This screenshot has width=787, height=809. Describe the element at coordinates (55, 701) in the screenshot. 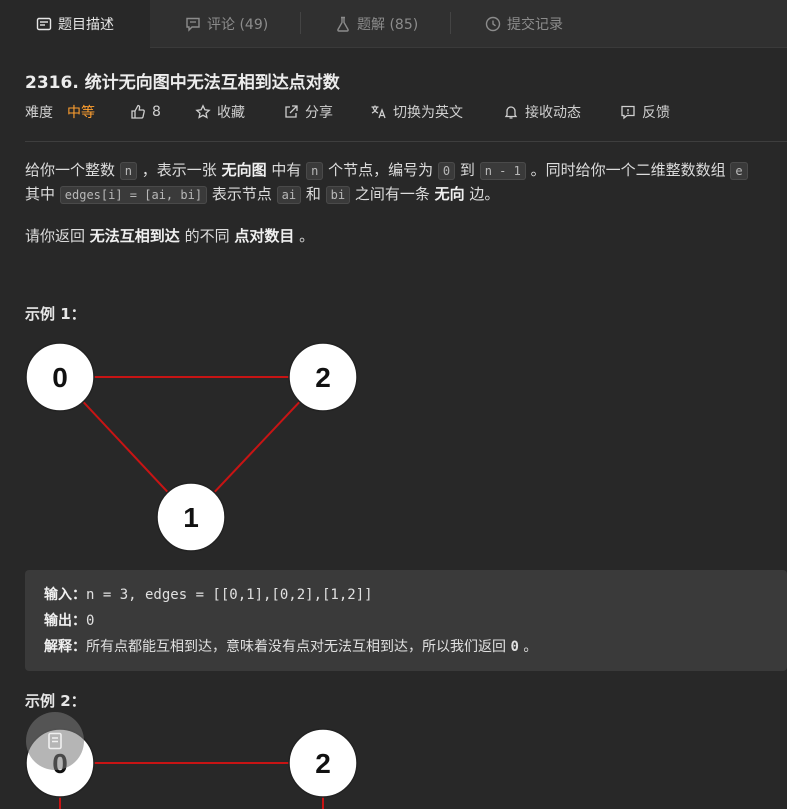

I see `example-2-heading: 示例 2：` at that location.